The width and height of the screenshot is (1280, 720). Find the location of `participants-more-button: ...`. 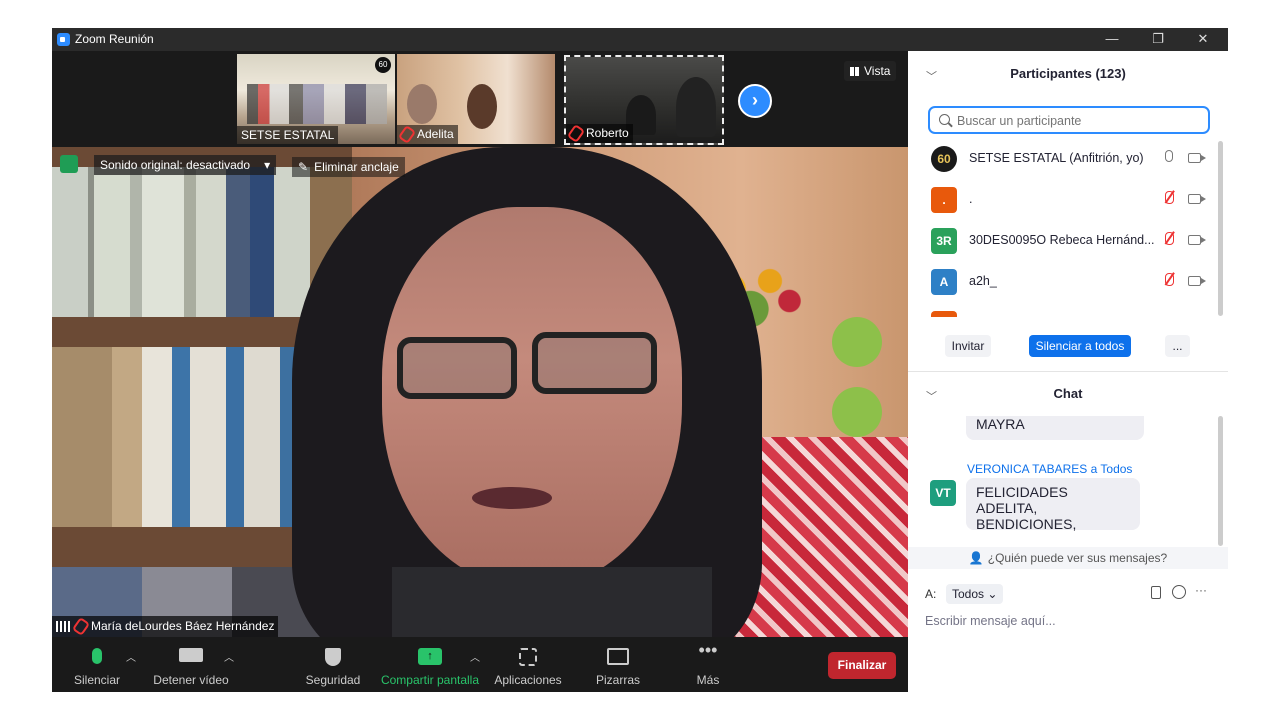

participants-more-button: ... is located at coordinates (1177, 346).